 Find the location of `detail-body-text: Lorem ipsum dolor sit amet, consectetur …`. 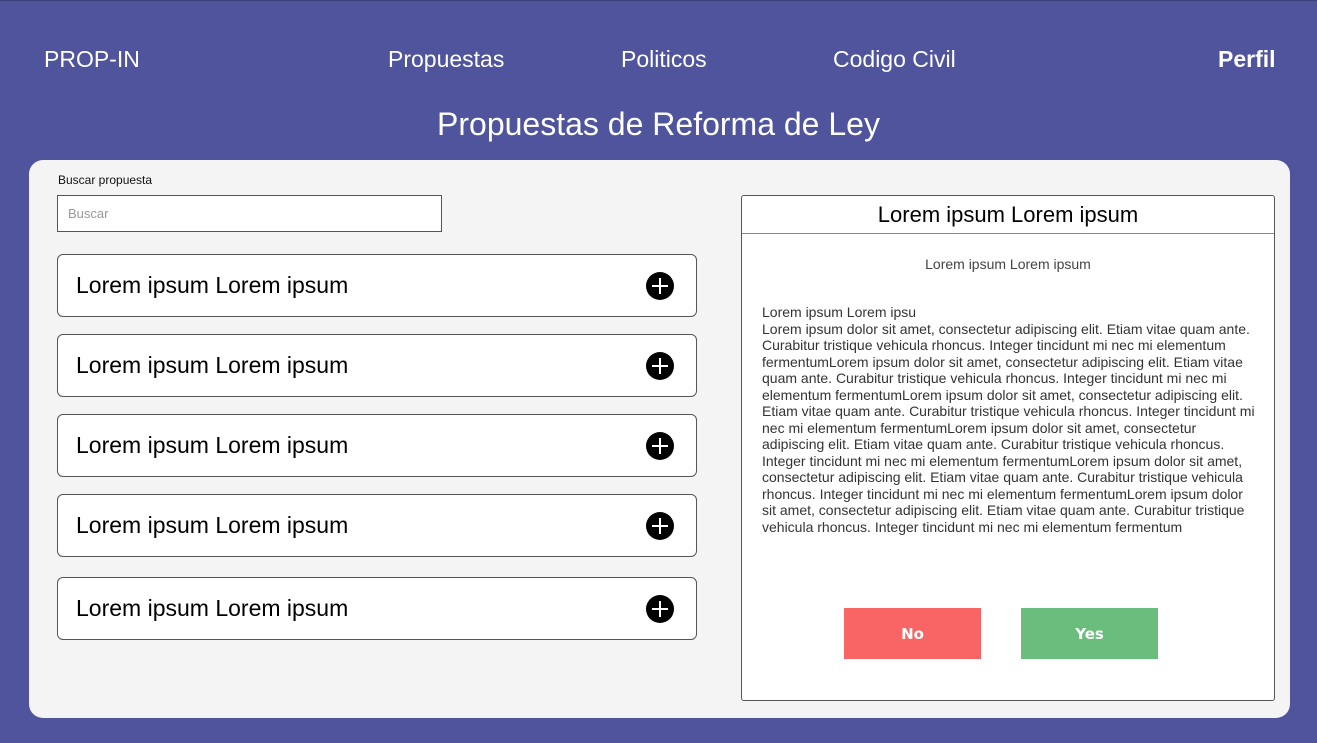

detail-body-text: Lorem ipsum dolor sit amet, consectetur … is located at coordinates (1008, 427).